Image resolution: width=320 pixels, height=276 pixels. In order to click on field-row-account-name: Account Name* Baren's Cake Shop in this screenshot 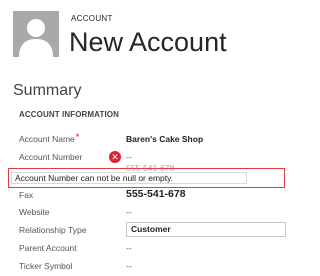, I will do `click(150, 139)`.